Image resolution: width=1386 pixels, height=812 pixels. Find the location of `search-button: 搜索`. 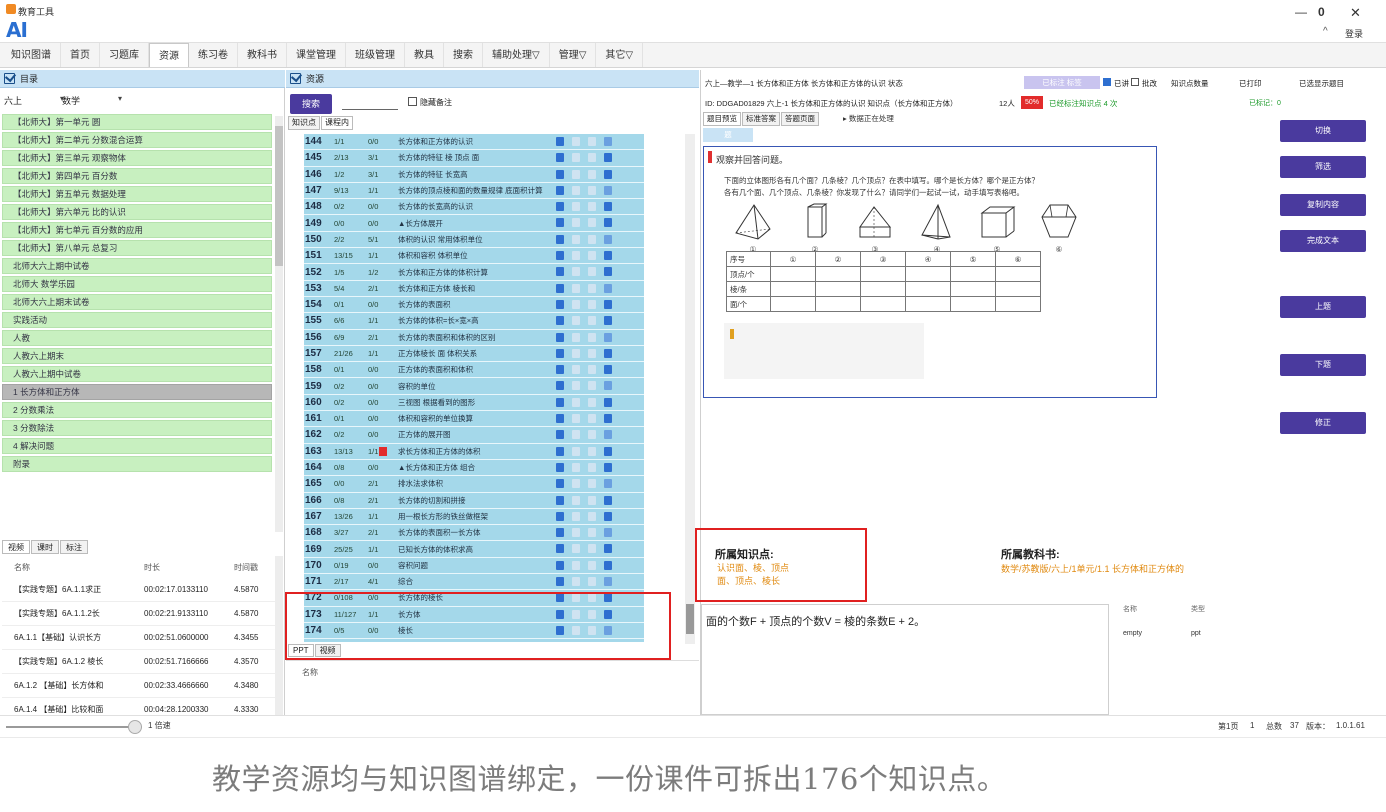

search-button: 搜索 is located at coordinates (311, 104).